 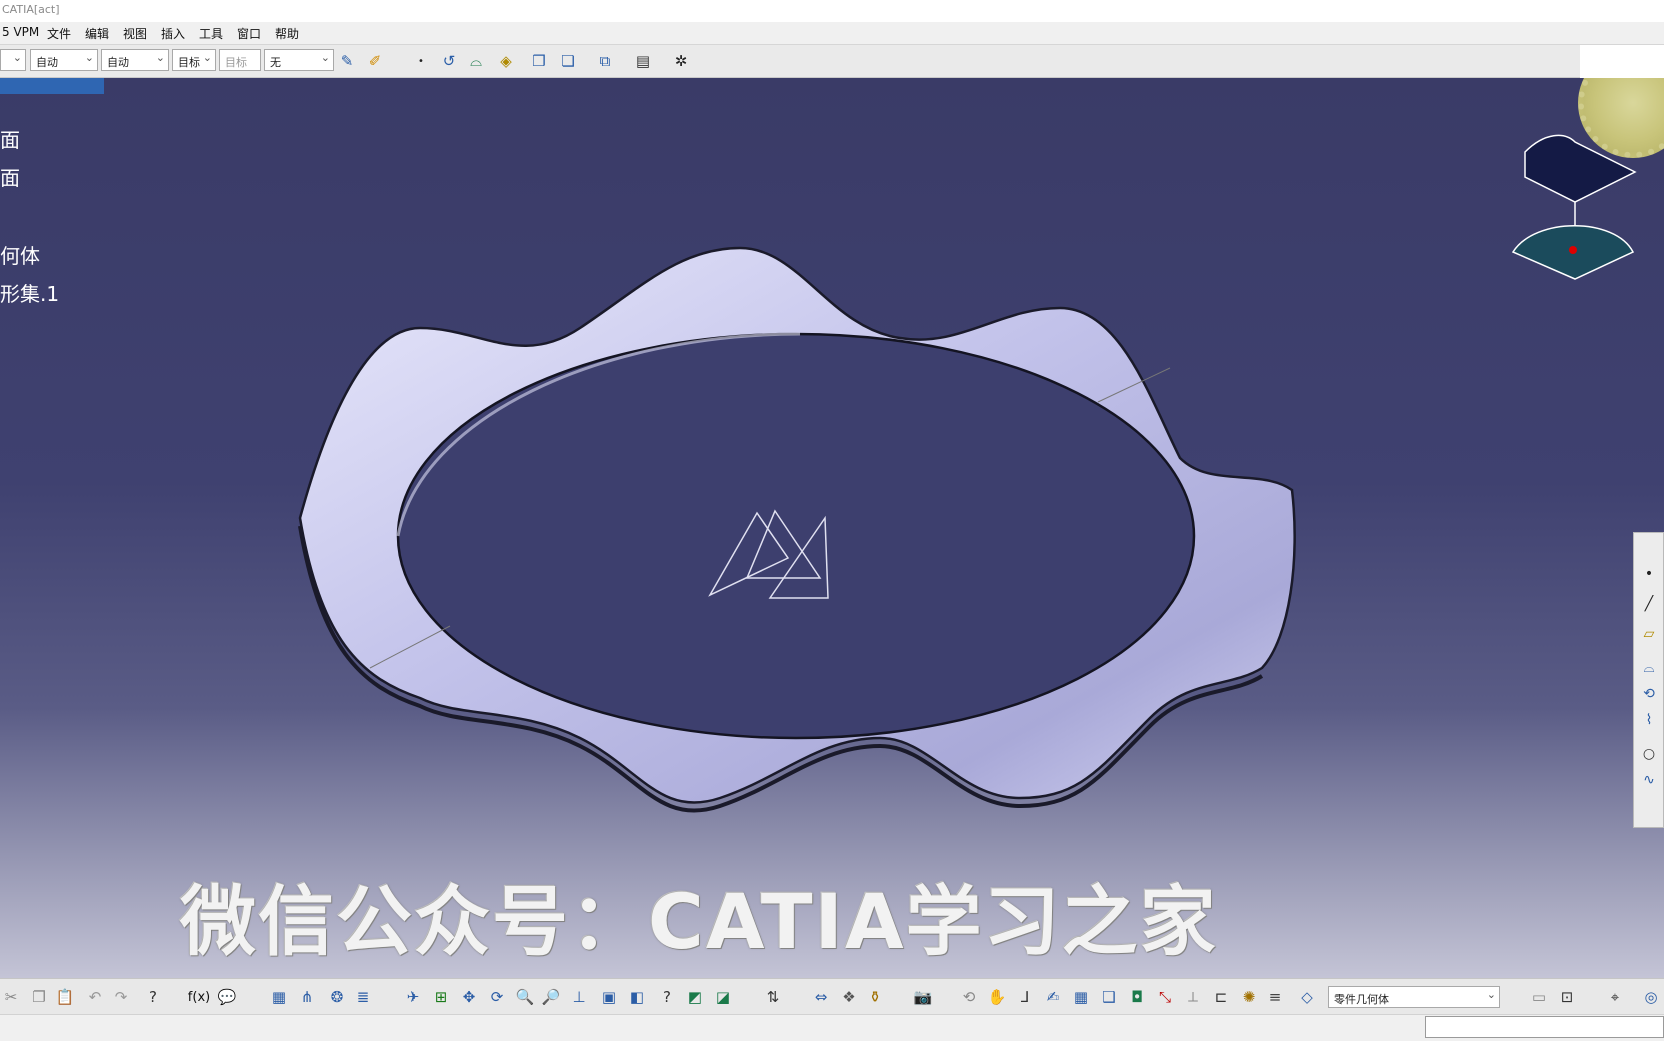 What do you see at coordinates (173, 33) in the screenshot?
I see `menu-insert: 插入` at bounding box center [173, 33].